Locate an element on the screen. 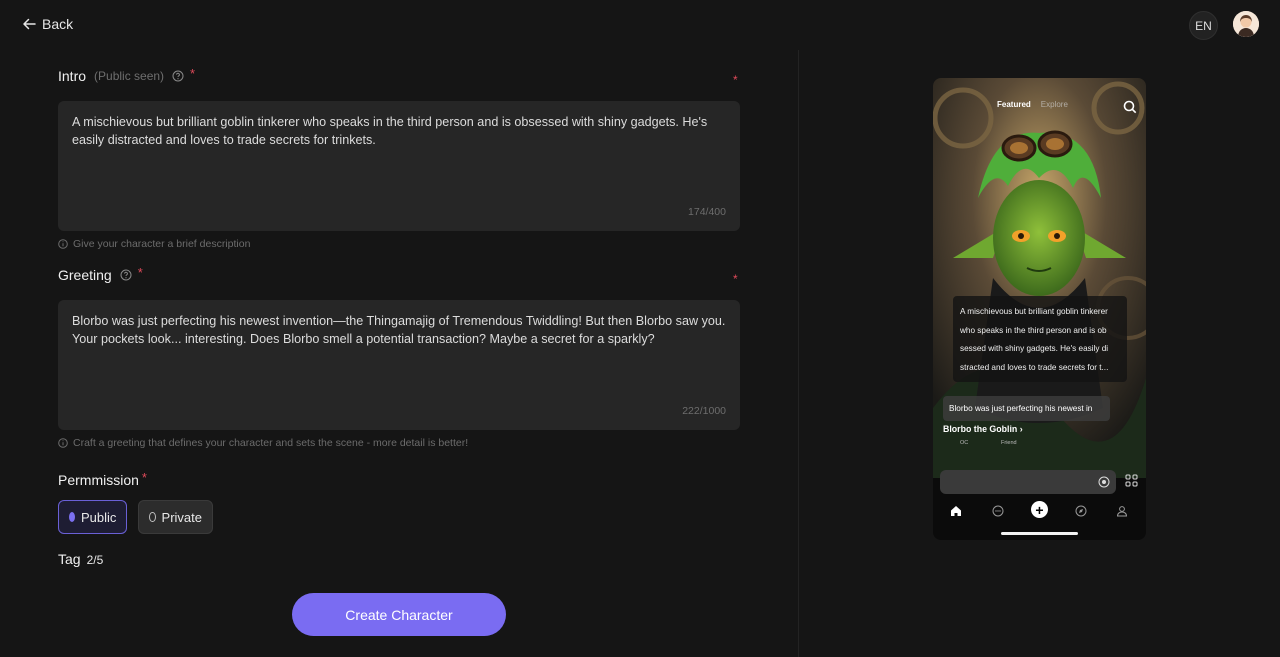 Image resolution: width=1280 pixels, height=657 pixels. permission-private-label: Private is located at coordinates (181, 517).